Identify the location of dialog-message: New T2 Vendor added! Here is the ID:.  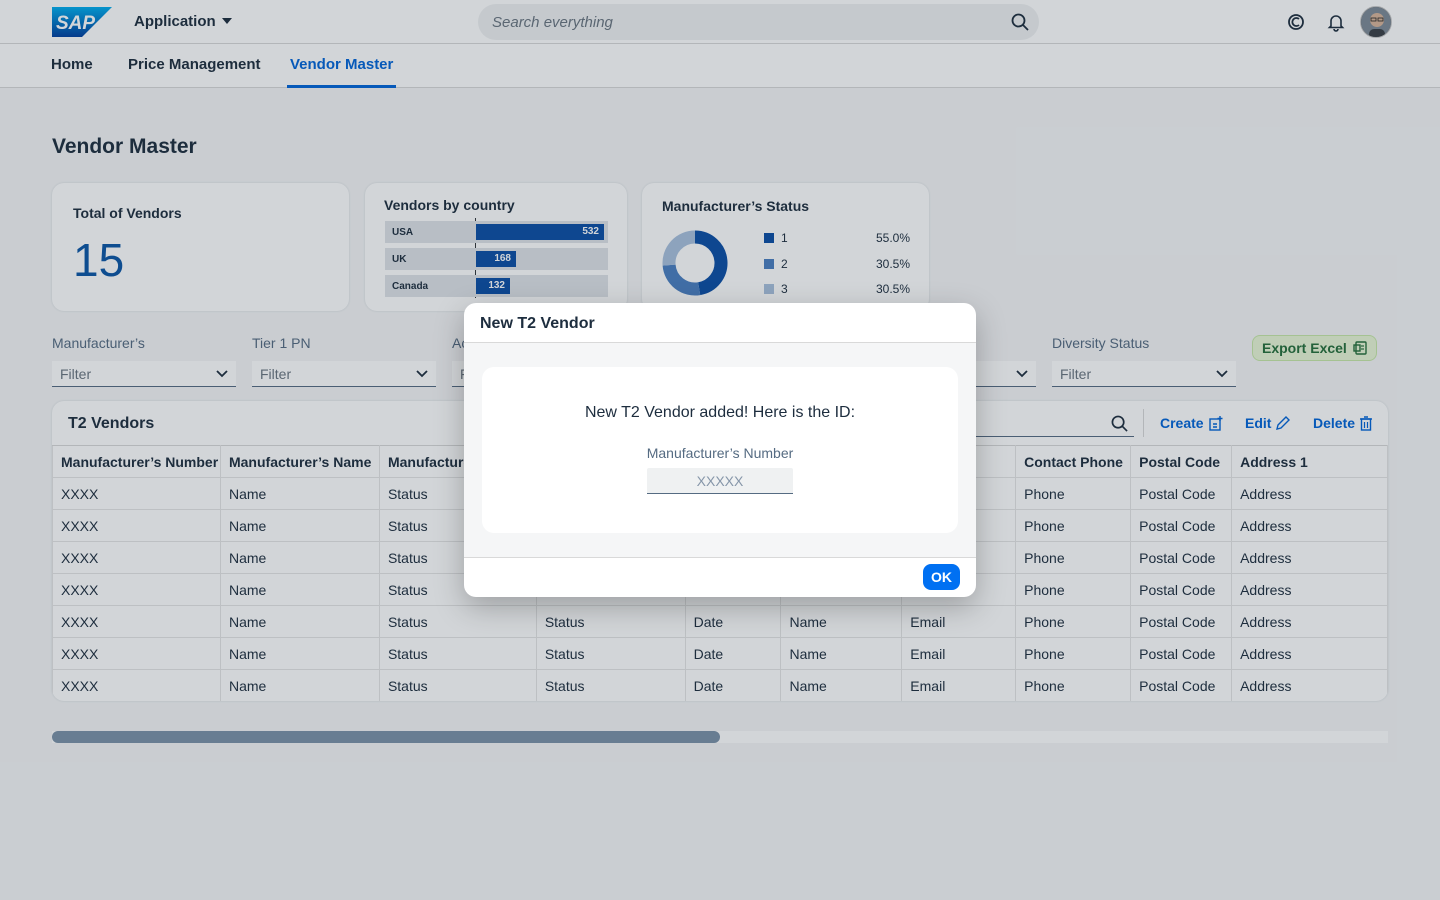
(720, 412).